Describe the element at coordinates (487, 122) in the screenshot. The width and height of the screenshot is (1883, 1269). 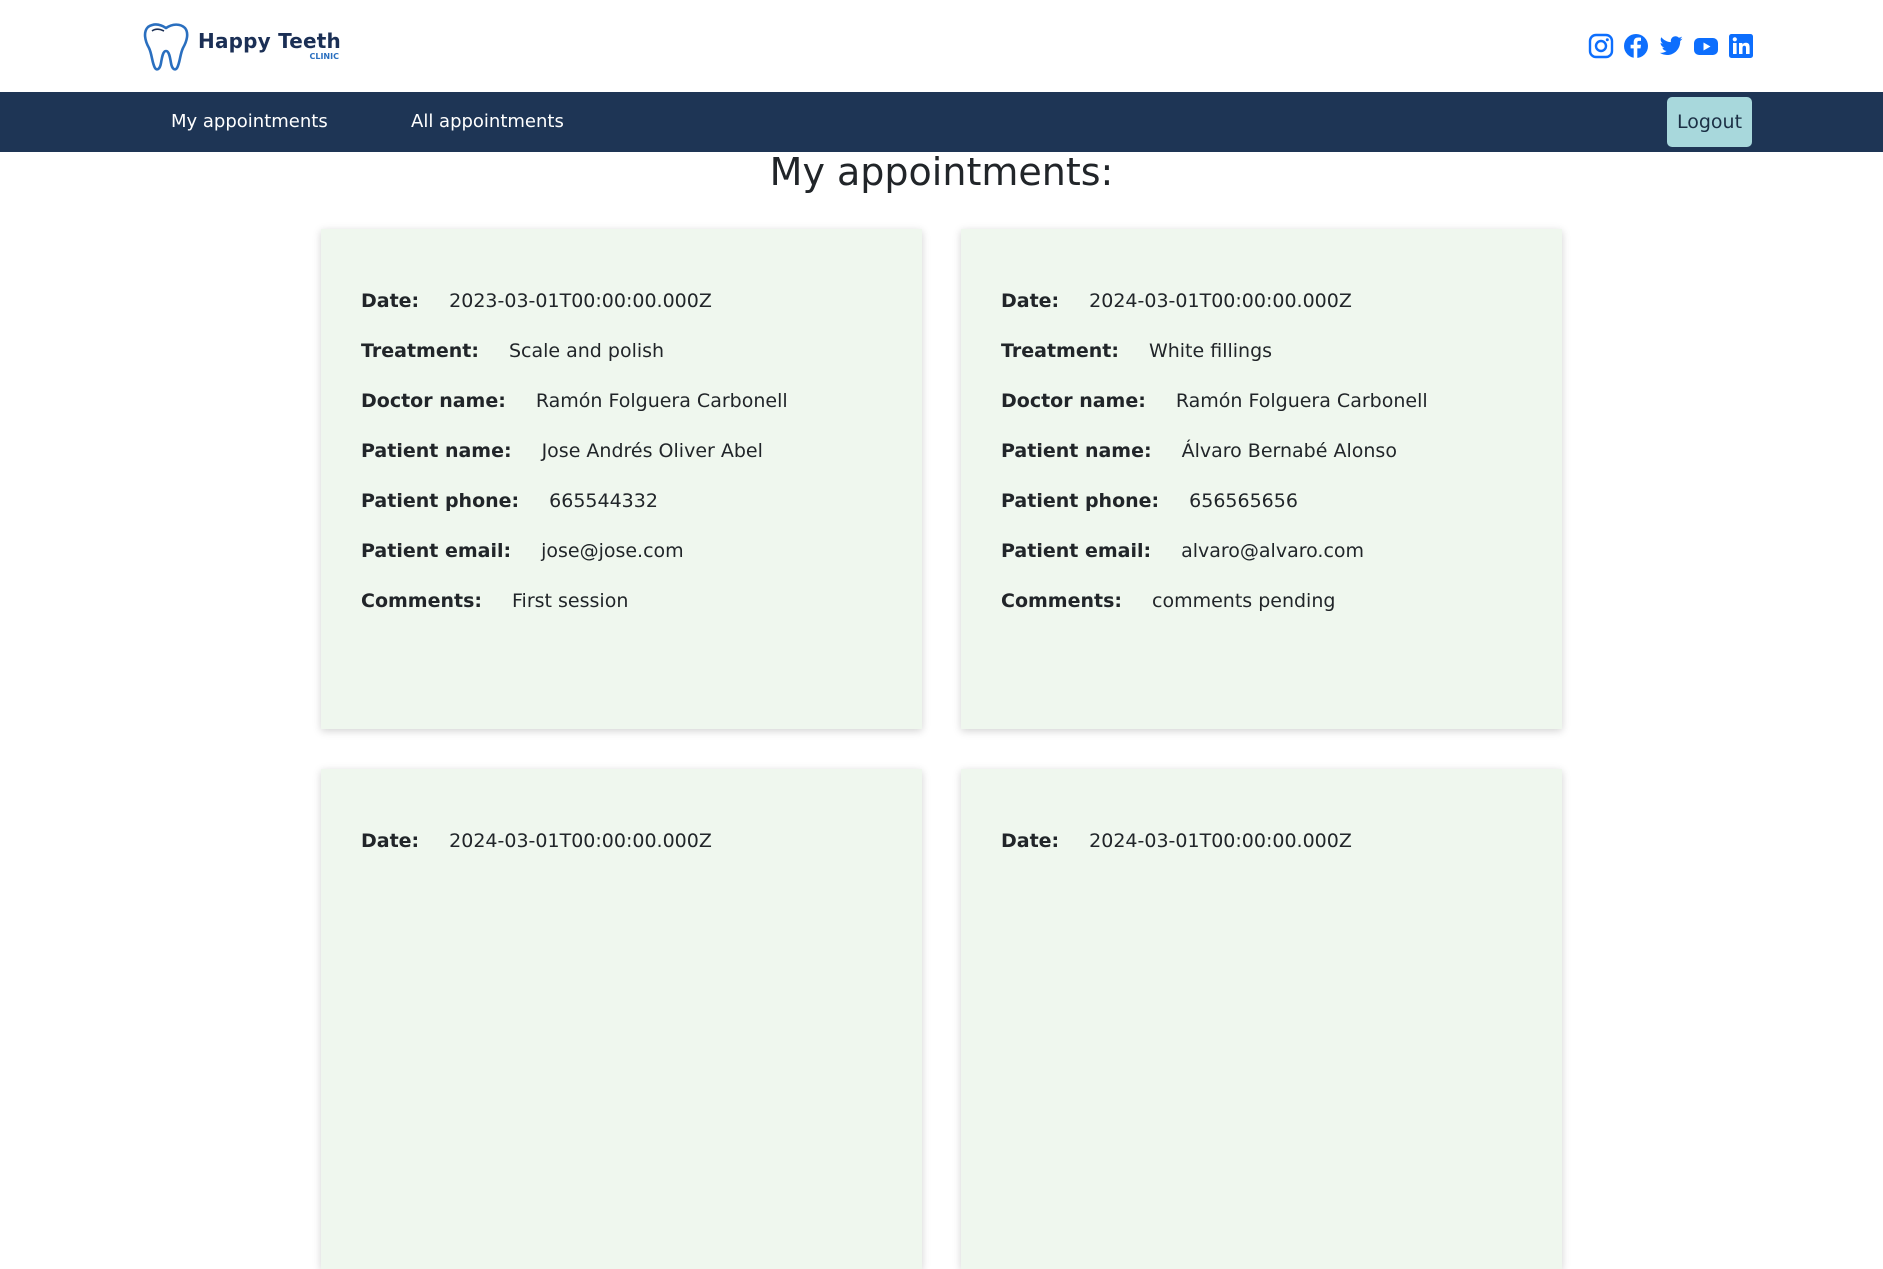
I see `nav-all-appointments: All appointments` at that location.